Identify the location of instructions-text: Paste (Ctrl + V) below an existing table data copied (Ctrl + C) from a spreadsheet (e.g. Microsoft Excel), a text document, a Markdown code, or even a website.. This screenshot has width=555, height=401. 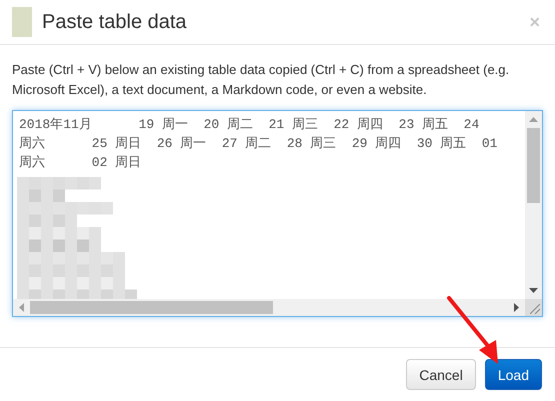
(261, 80).